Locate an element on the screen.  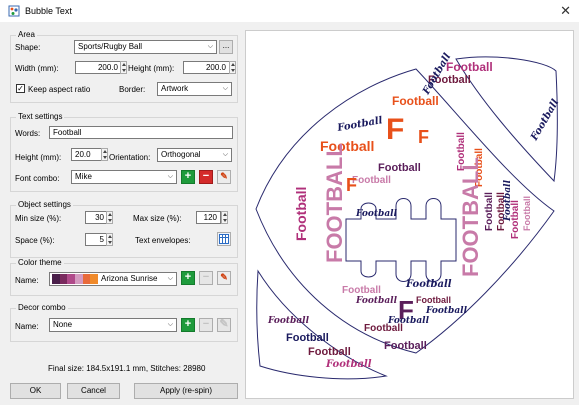
width-spinner is located at coordinates (123, 67).